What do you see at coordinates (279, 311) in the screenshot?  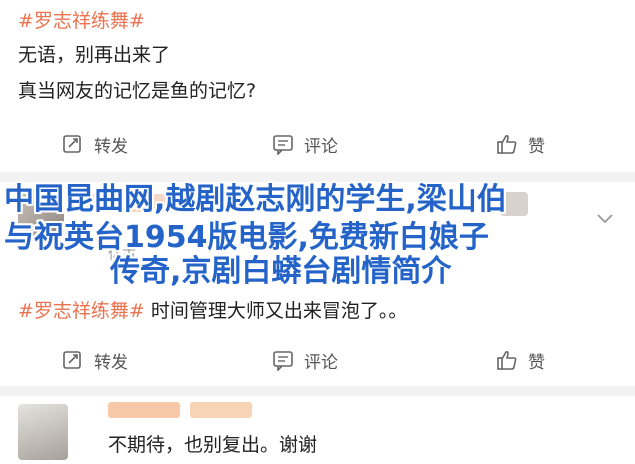 I see `post-text: 时间管理大师又出来冒泡了。。` at bounding box center [279, 311].